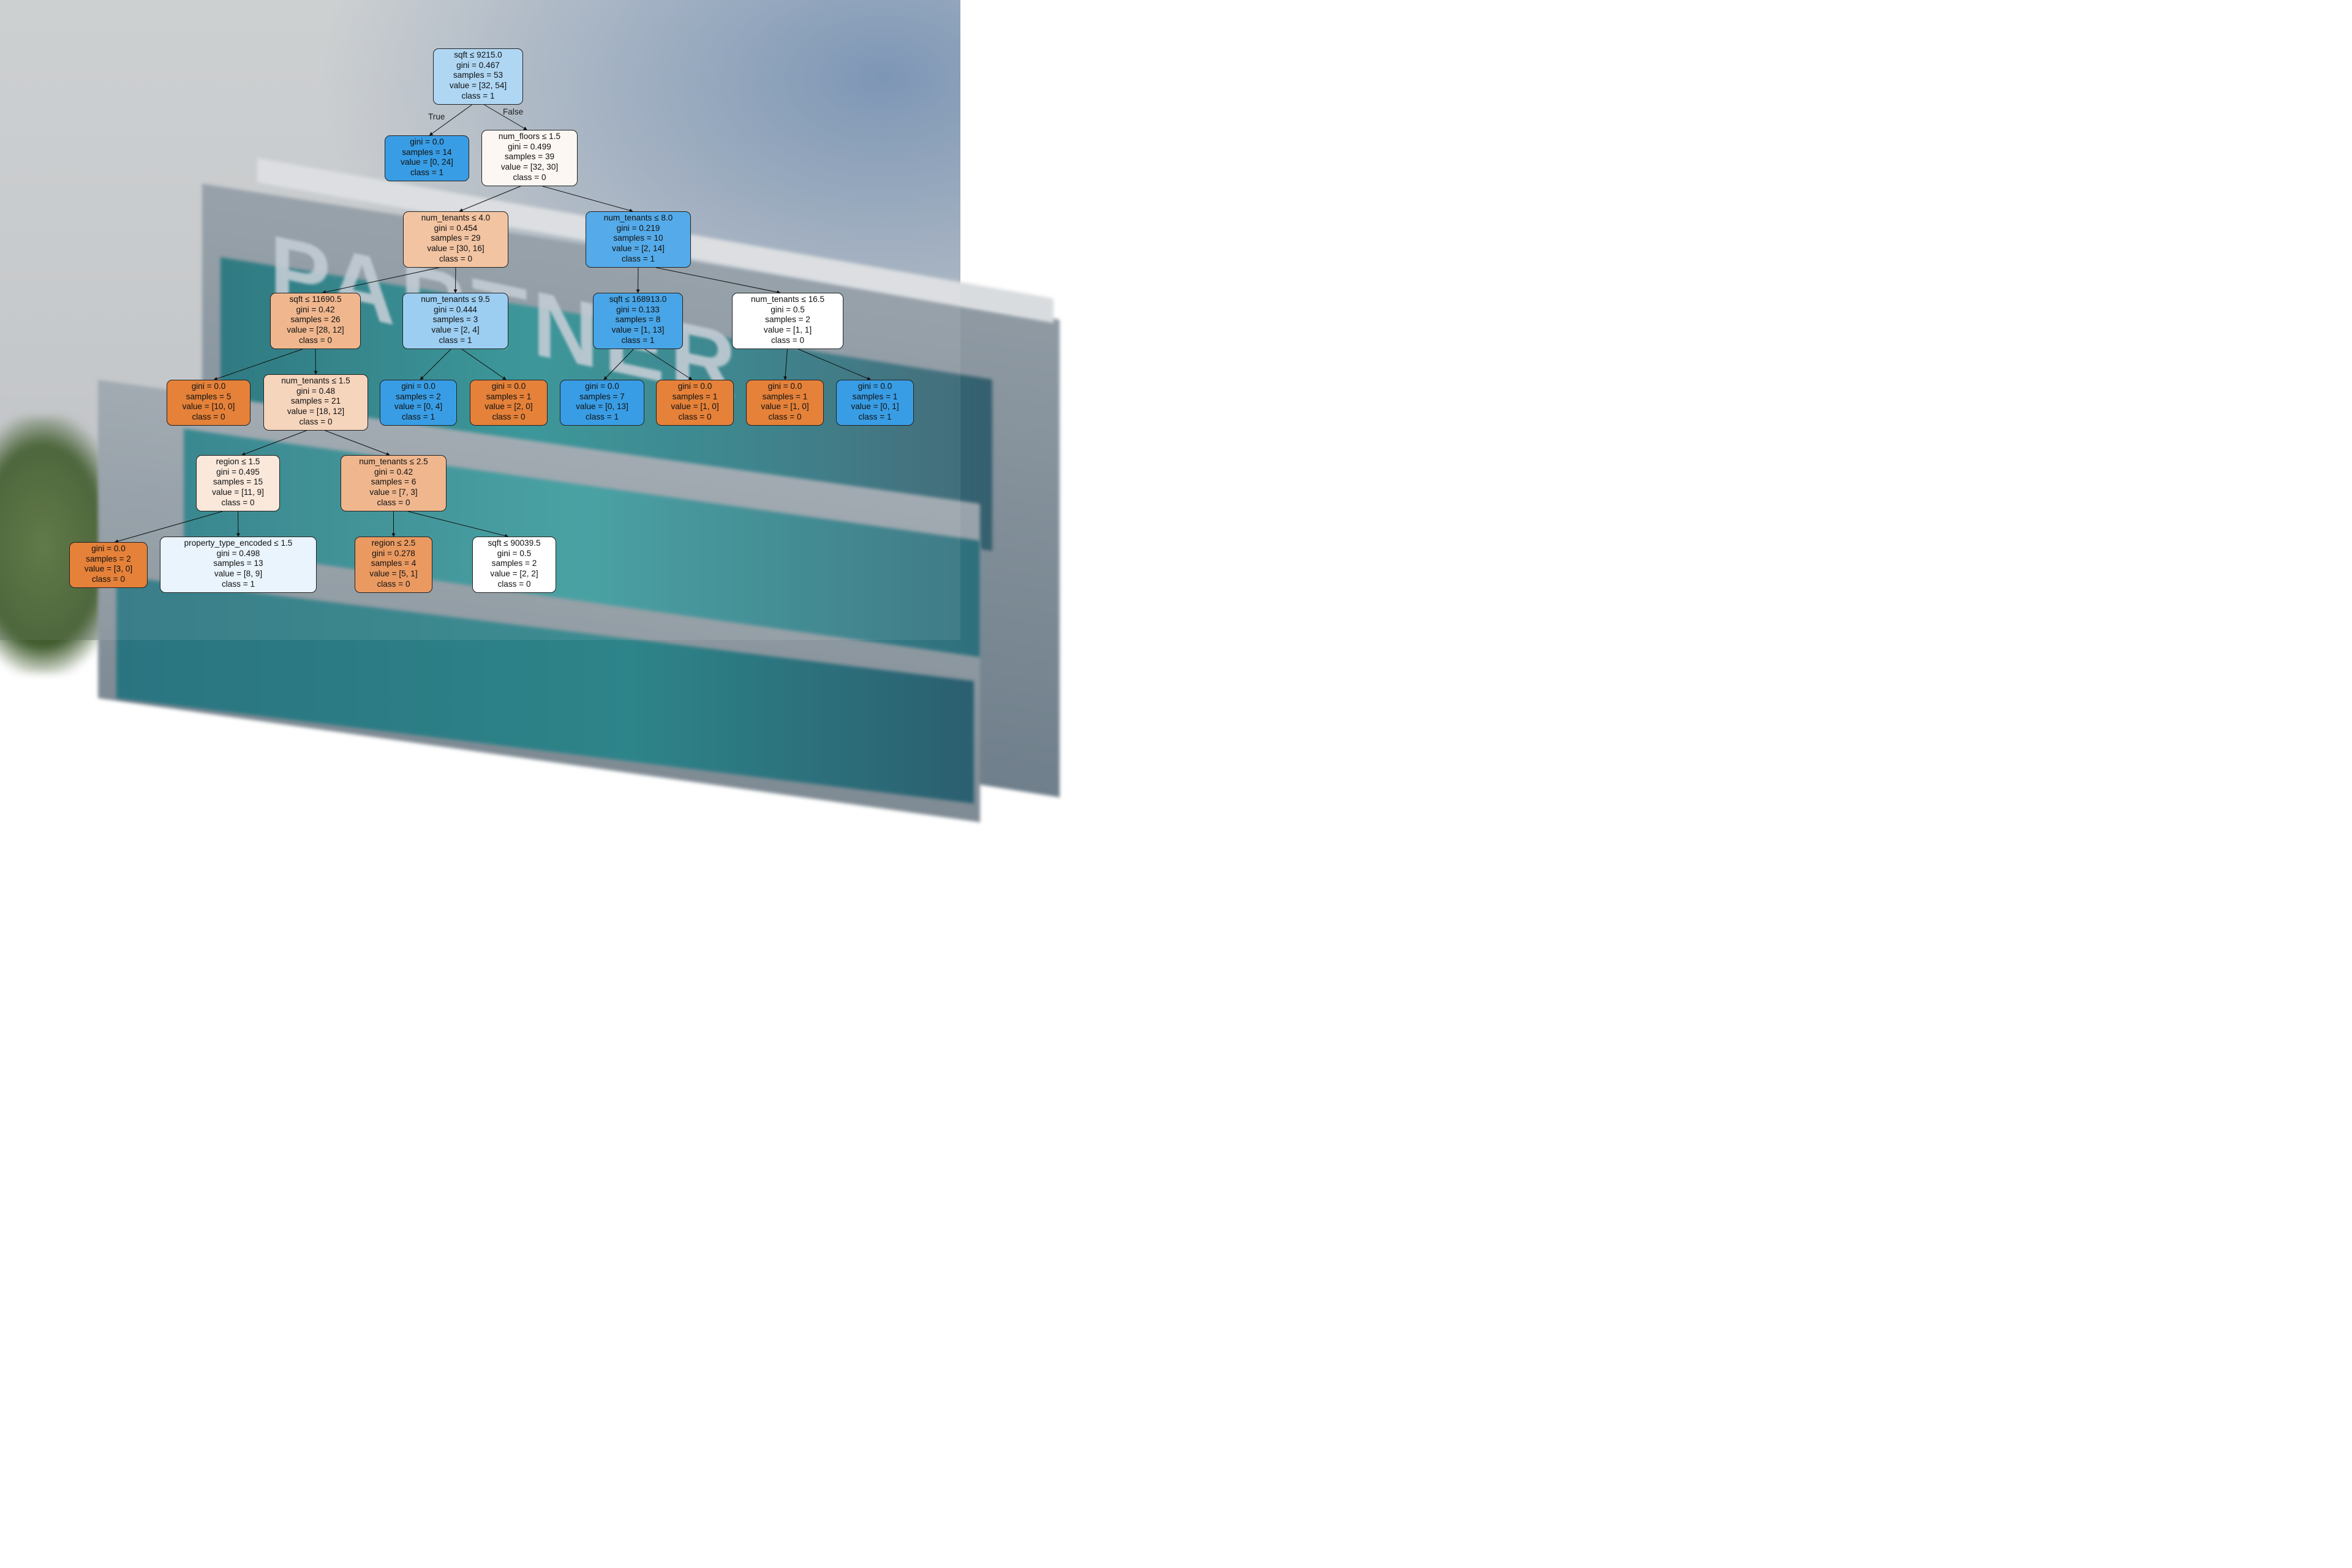 The image size is (2352, 1568). Describe the element at coordinates (419, 407) in the screenshot. I see `node-text-line: value = [0, 4]` at that location.